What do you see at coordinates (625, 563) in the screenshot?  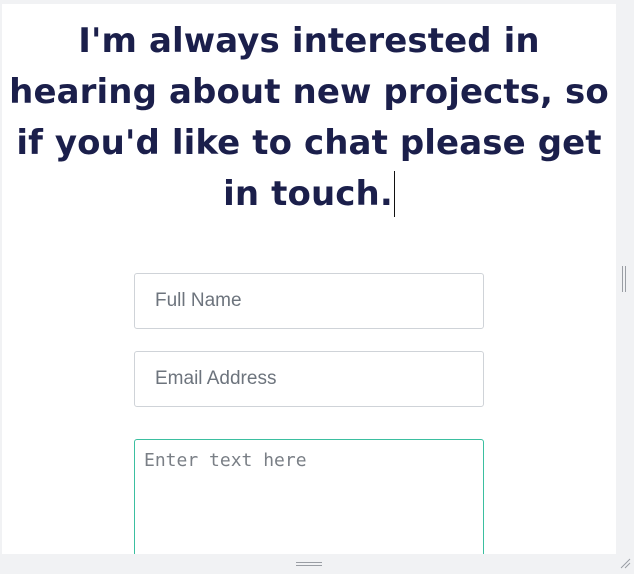 I see `resize-grip-icon` at bounding box center [625, 563].